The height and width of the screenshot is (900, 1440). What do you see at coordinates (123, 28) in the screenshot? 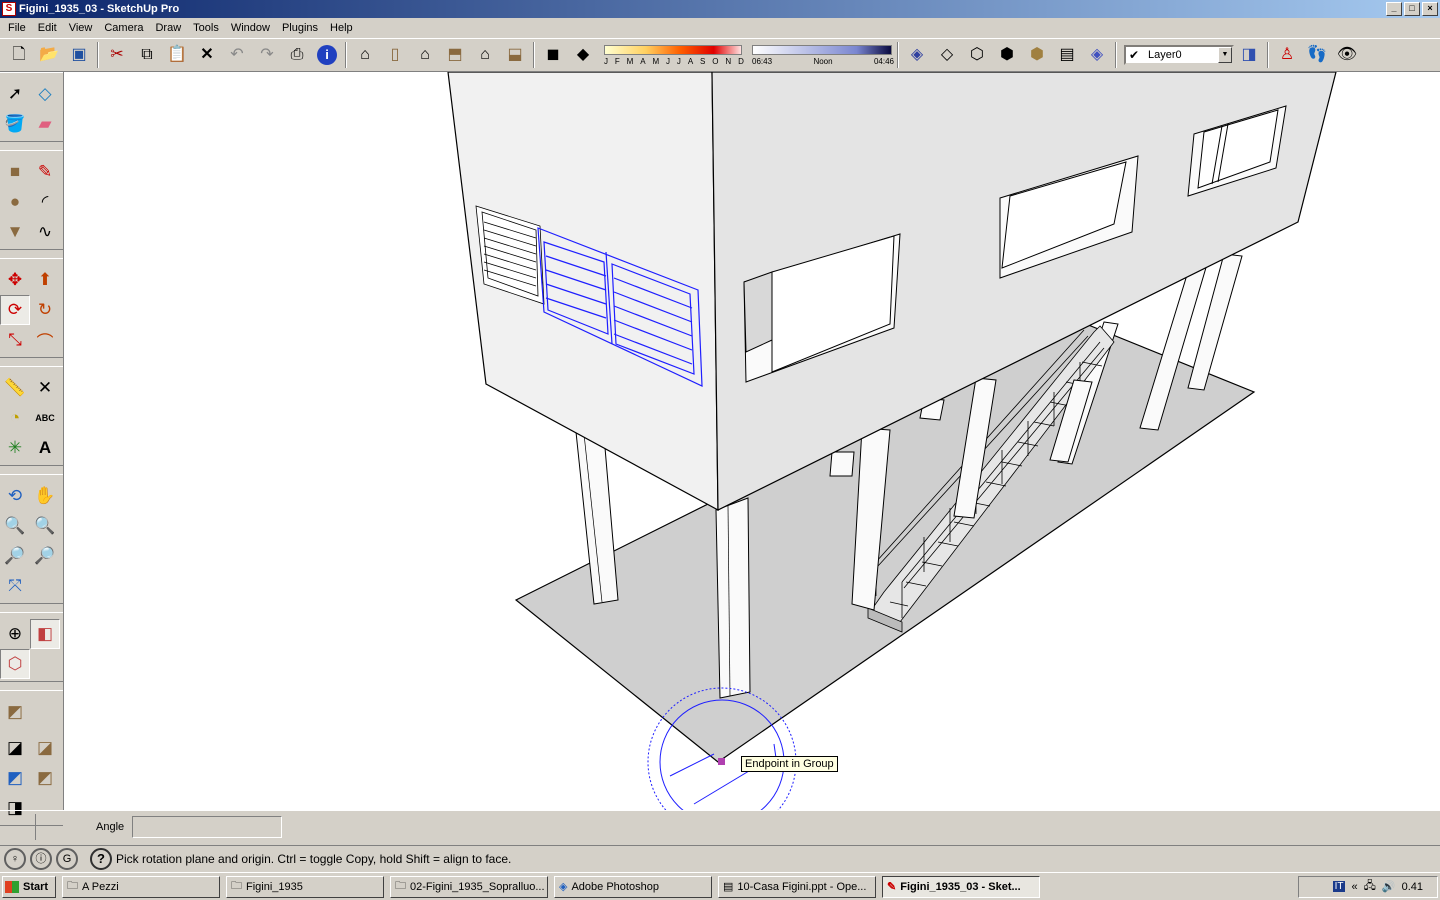
I see `menu-camera: Camera` at bounding box center [123, 28].